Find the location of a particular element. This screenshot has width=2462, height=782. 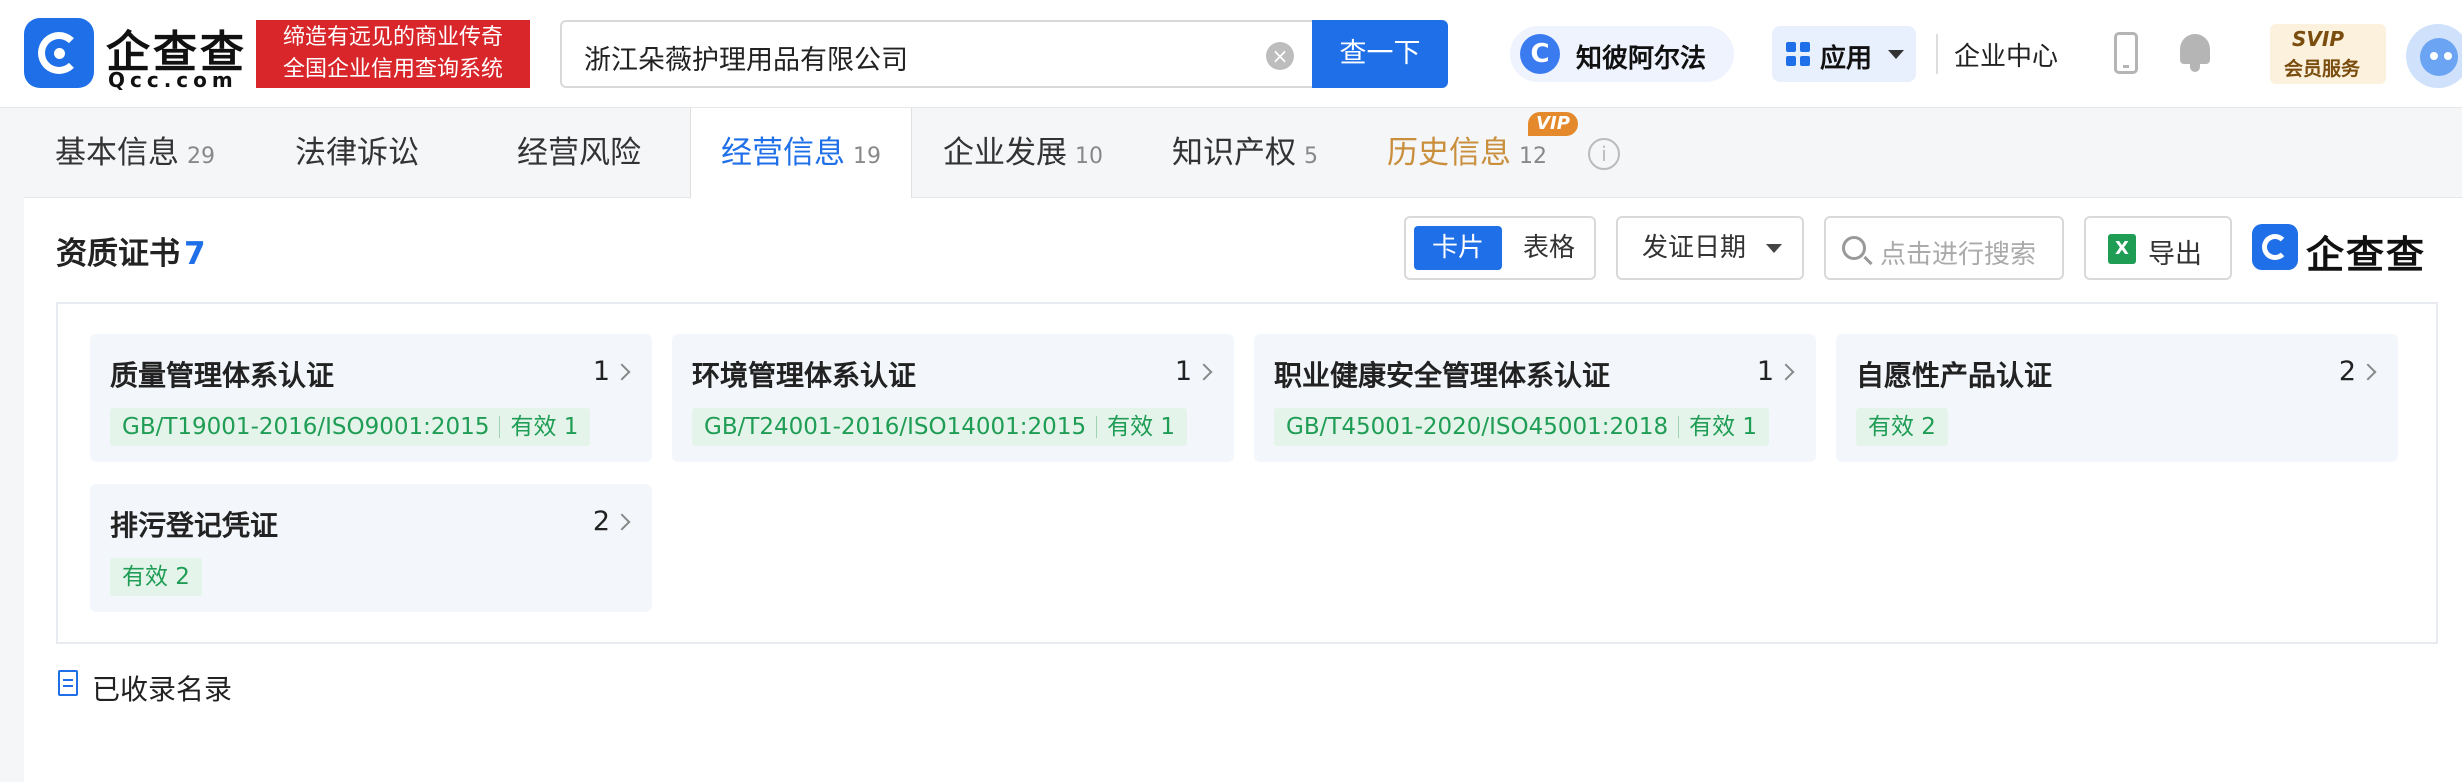

header-divider is located at coordinates (1937, 54).